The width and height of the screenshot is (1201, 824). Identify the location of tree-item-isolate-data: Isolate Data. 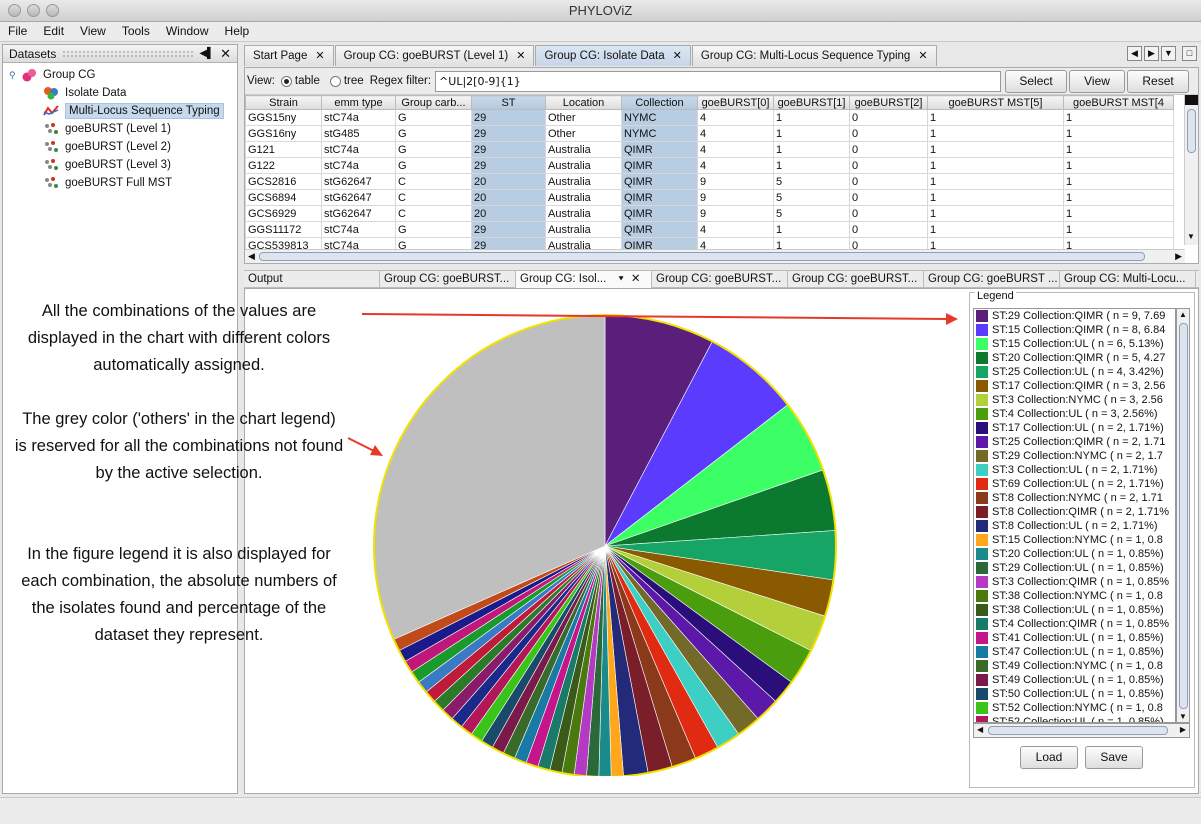
(120, 93).